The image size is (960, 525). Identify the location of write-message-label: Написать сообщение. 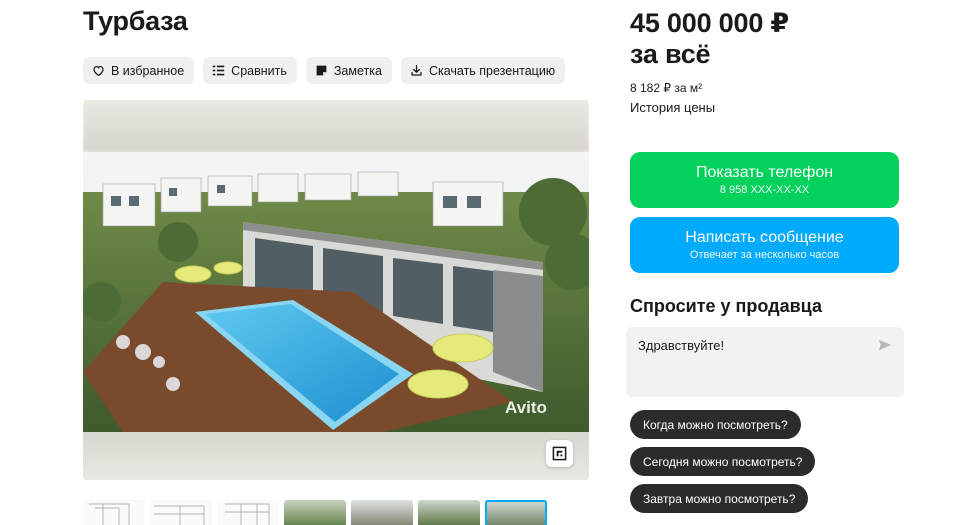
(764, 237).